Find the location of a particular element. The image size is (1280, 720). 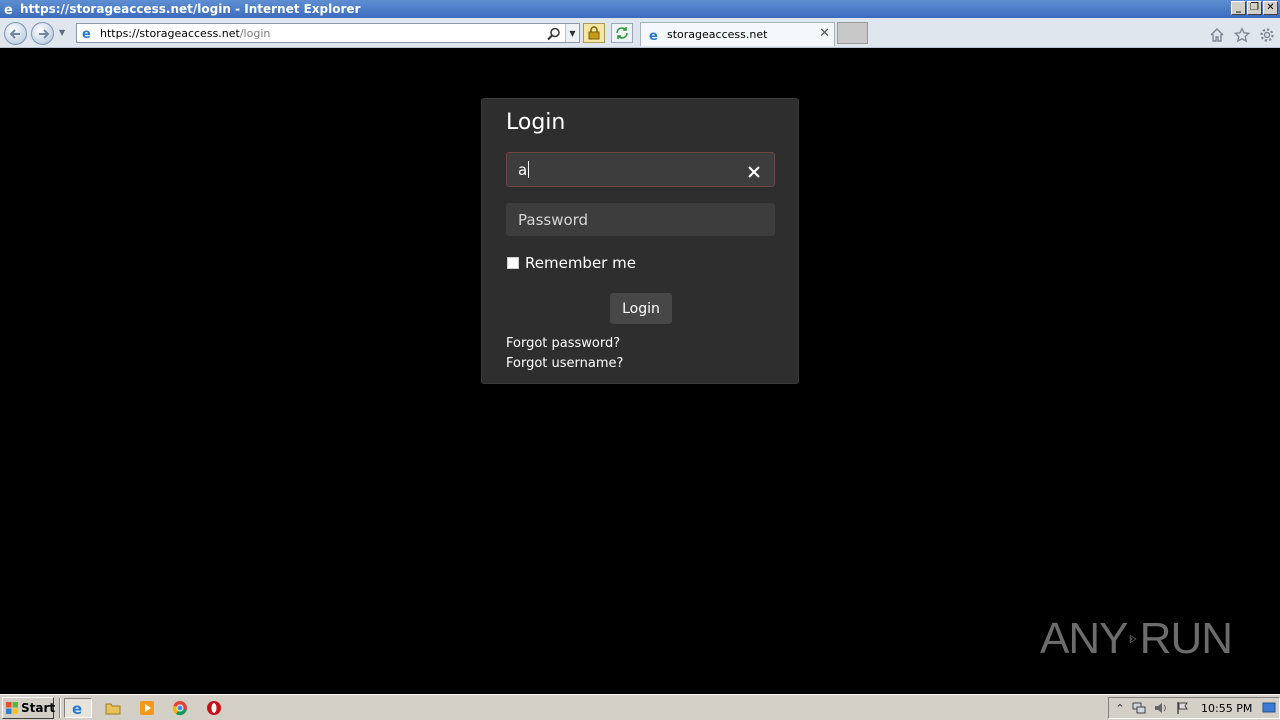

folder-icon is located at coordinates (113, 709).